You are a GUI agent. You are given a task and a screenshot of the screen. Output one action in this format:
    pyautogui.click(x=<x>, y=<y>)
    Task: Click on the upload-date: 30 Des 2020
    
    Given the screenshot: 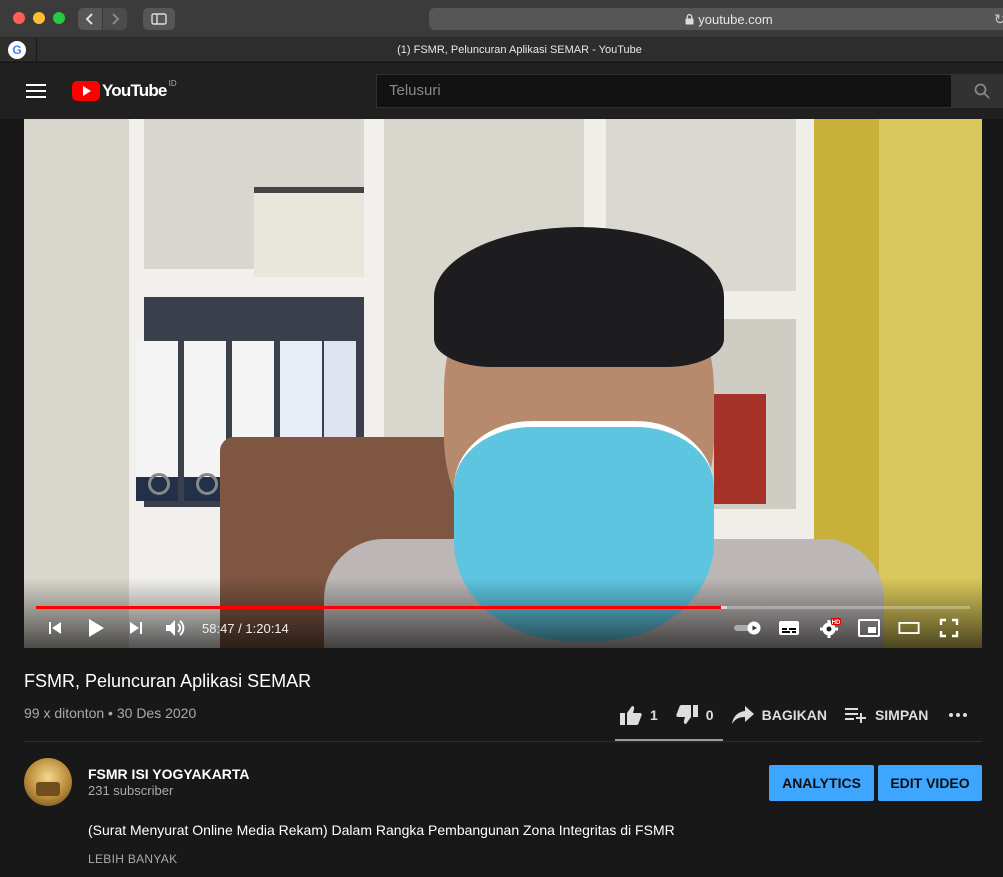 What is the action you would take?
    pyautogui.click(x=156, y=713)
    